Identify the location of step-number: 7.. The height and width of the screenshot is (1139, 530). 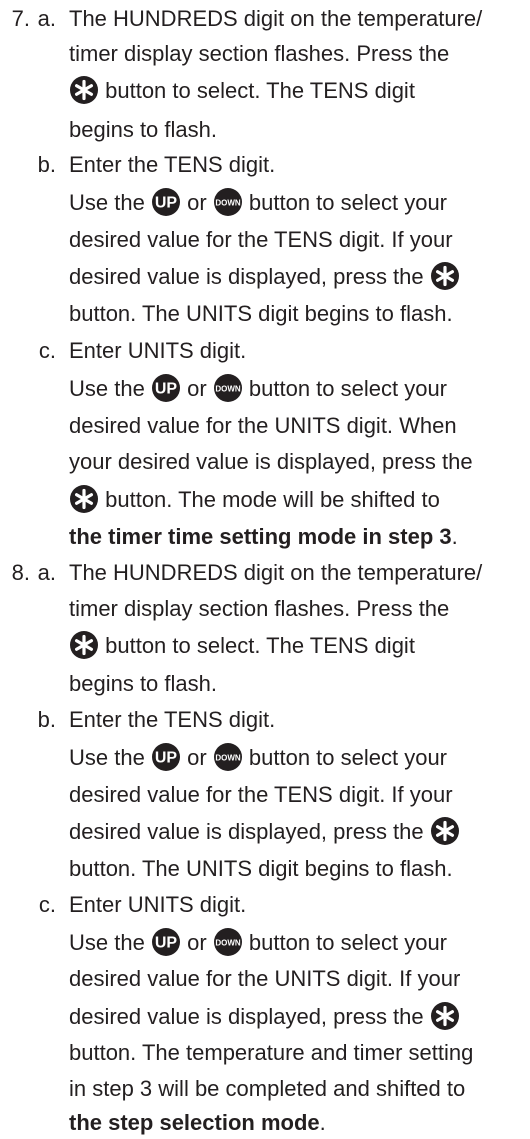
(20, 18).